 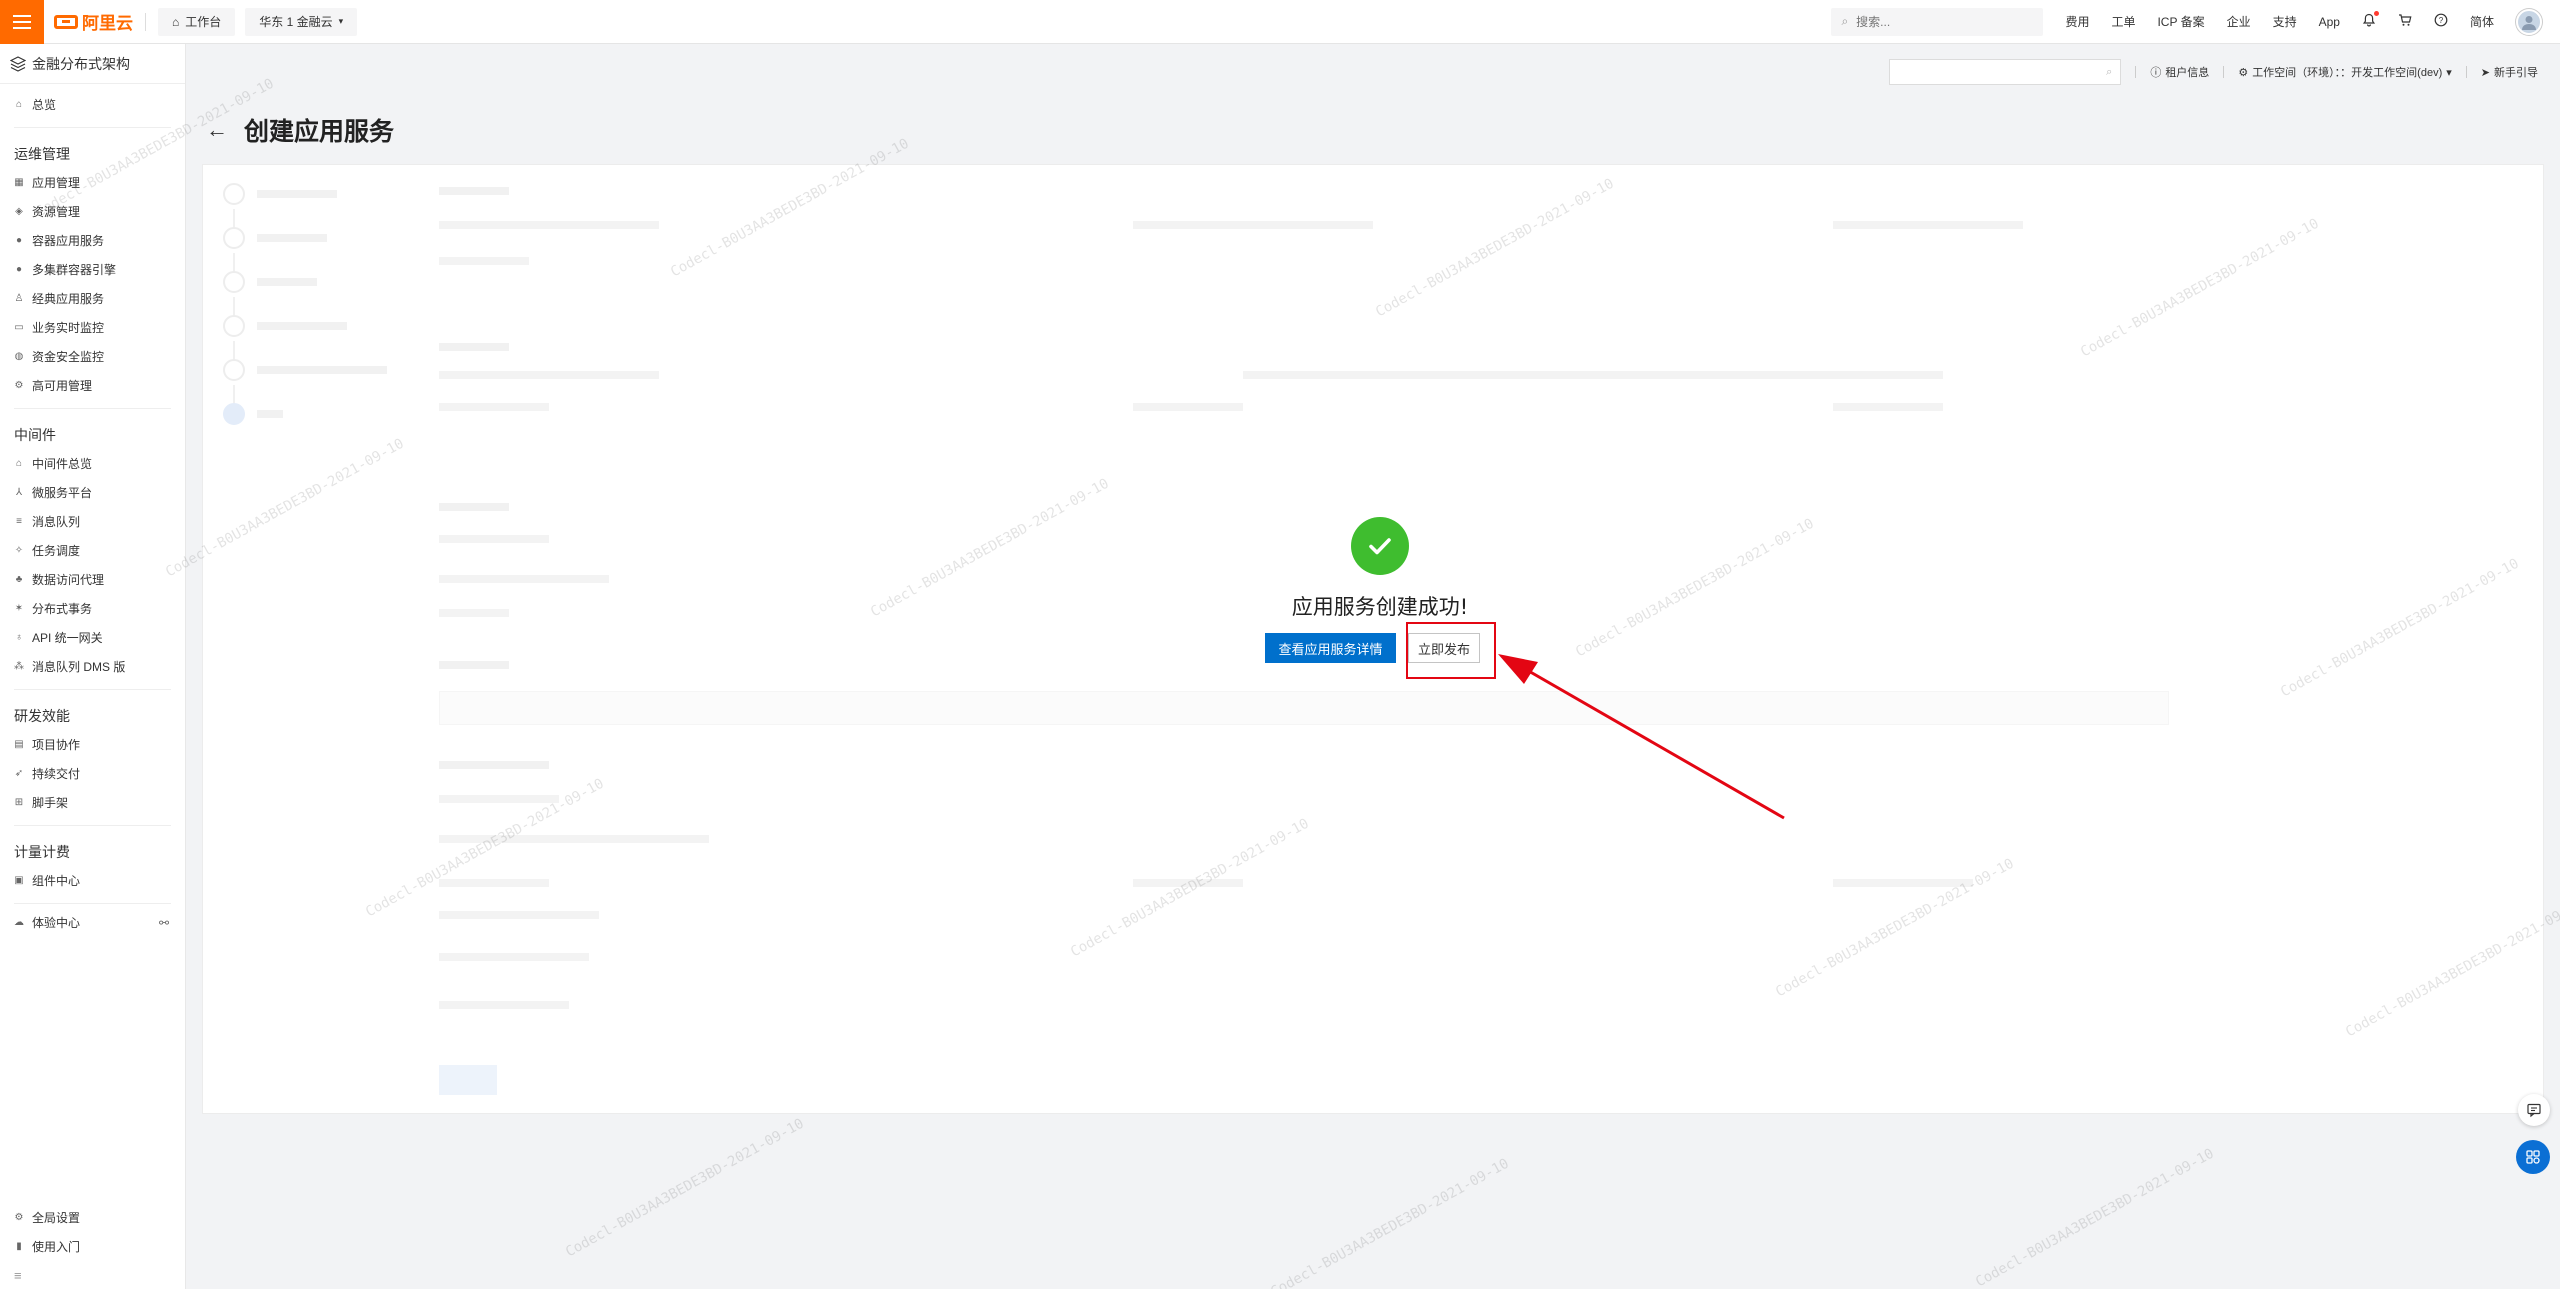 What do you see at coordinates (92, 773) in the screenshot?
I see `sidebar-item-continuous-delivery: ➶ 持续交付` at bounding box center [92, 773].